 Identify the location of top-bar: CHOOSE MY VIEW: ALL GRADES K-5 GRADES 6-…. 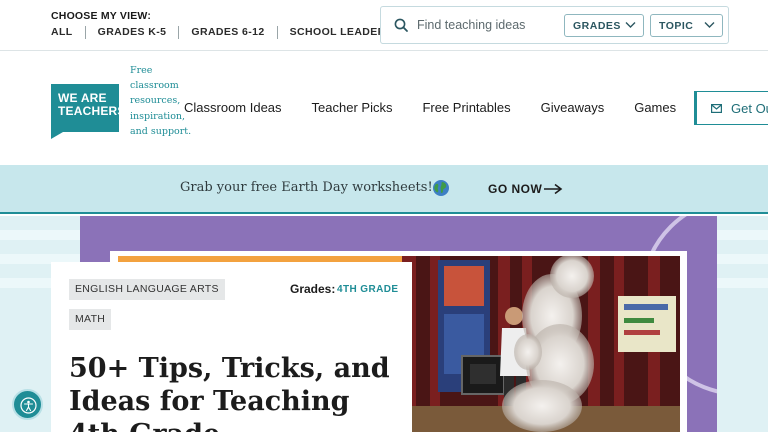
(384, 25).